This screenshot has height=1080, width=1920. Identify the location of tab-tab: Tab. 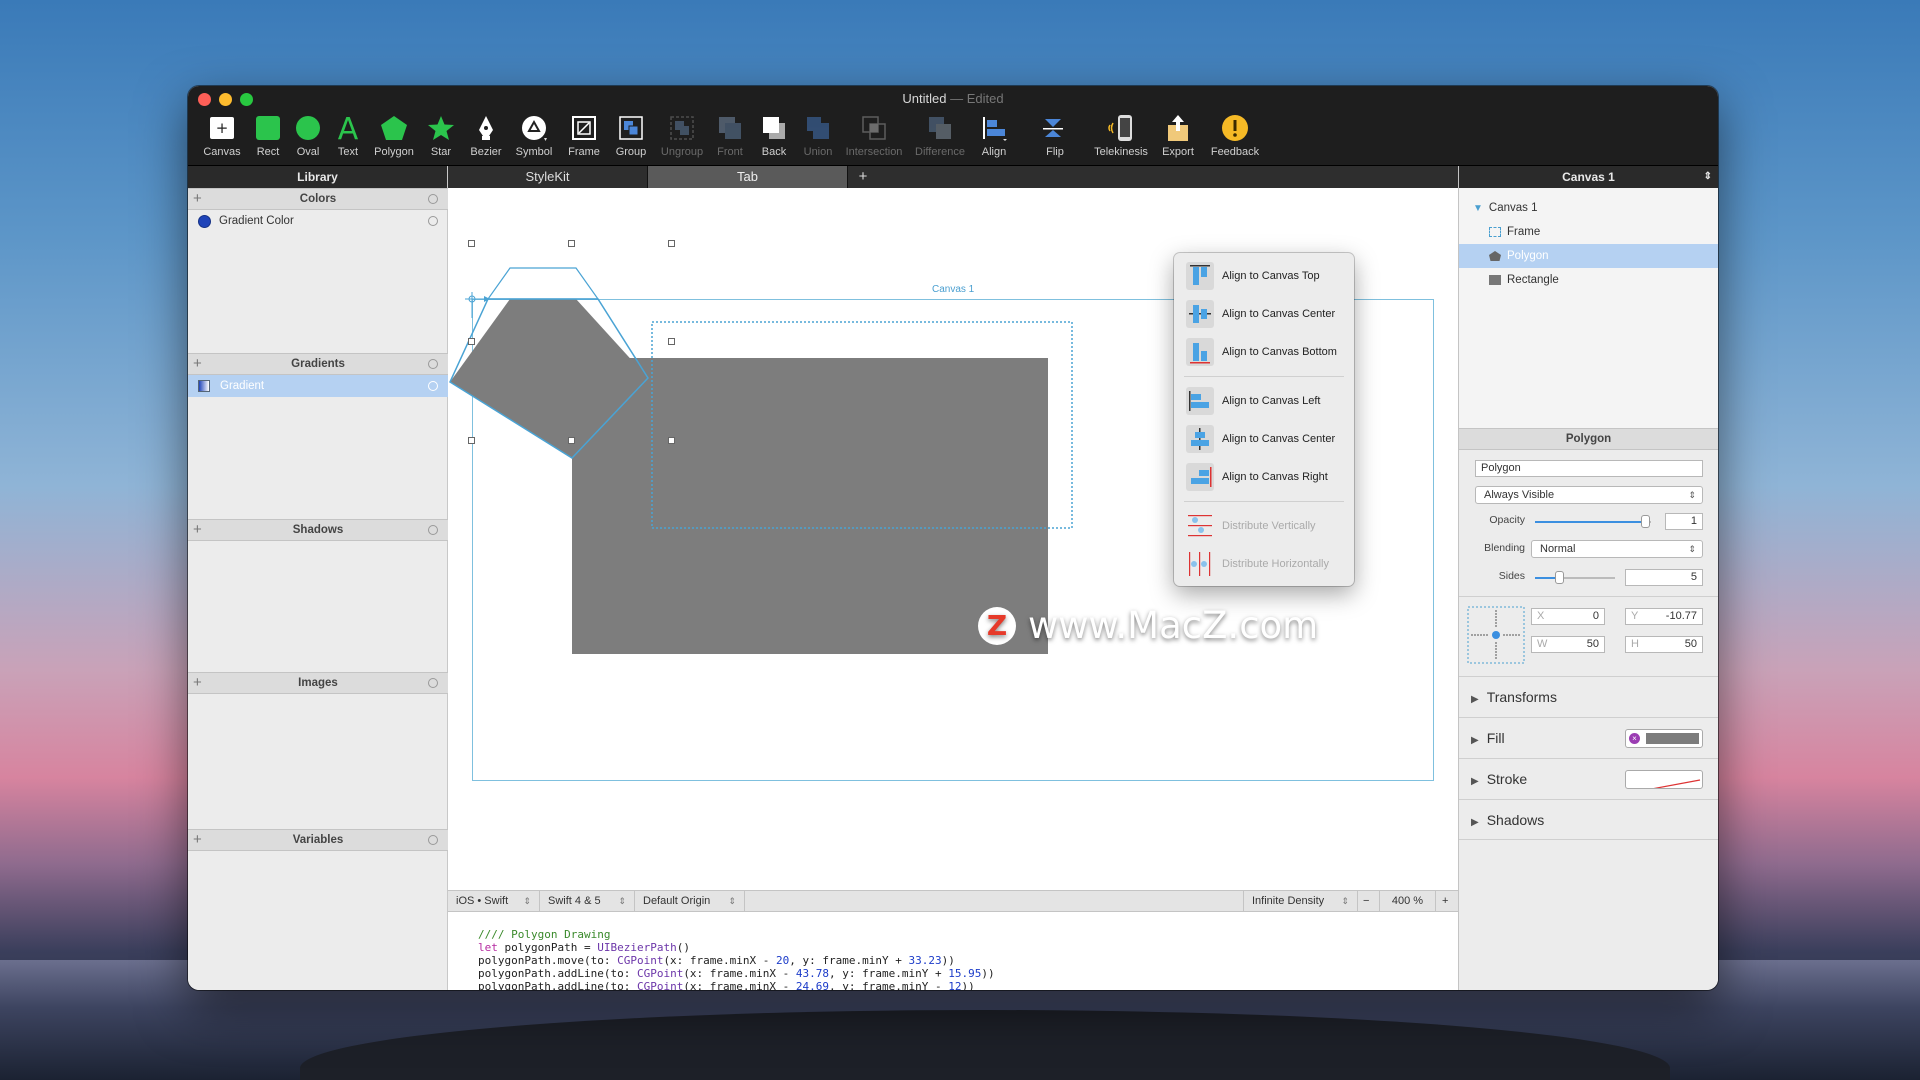
(748, 177).